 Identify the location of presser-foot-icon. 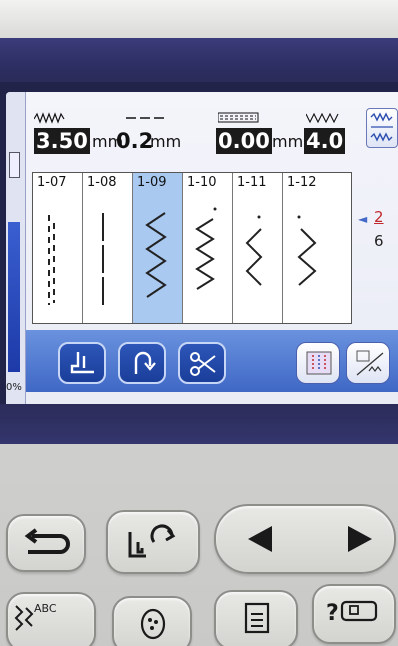
(82, 363).